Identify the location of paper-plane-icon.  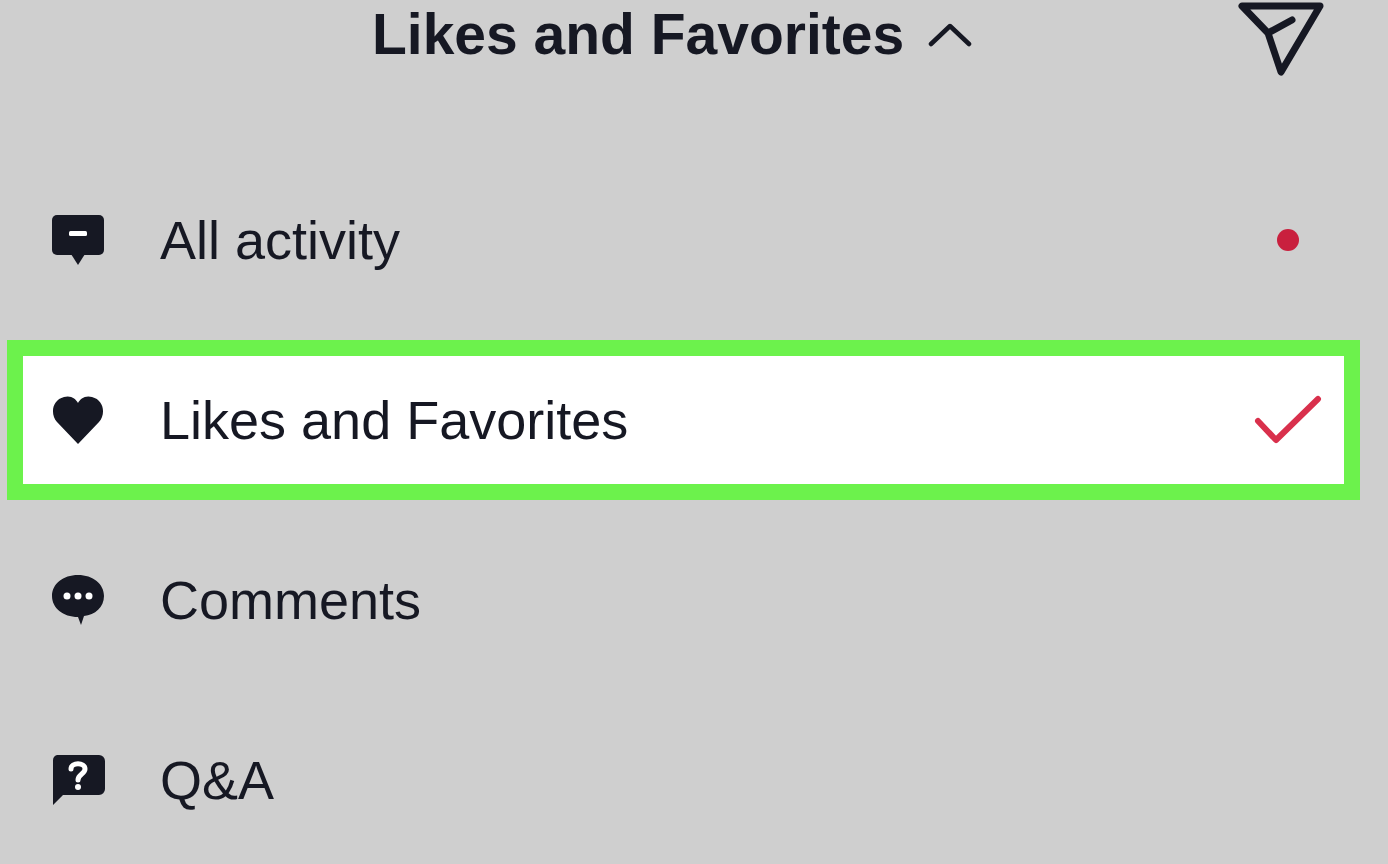
(1281, 39).